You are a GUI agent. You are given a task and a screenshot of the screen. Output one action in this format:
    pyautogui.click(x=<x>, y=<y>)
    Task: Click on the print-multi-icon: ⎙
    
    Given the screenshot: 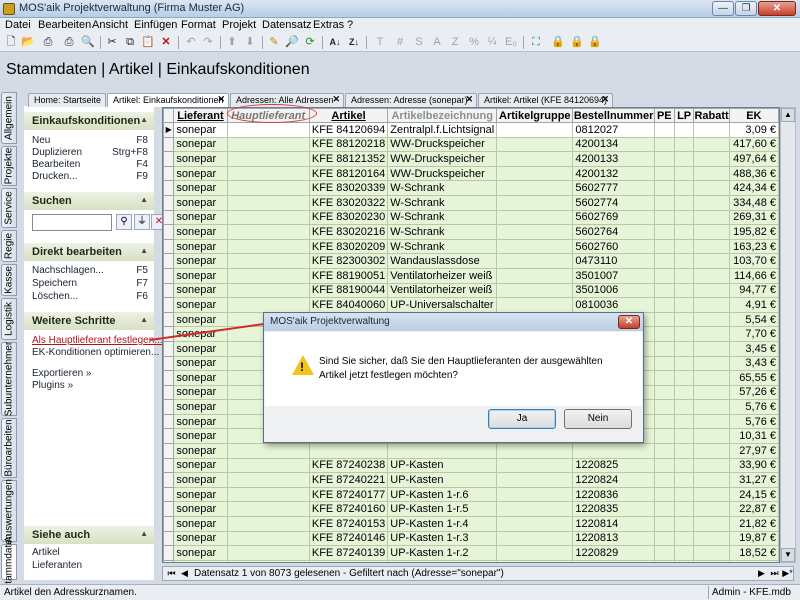 What is the action you would take?
    pyautogui.click(x=69, y=42)
    